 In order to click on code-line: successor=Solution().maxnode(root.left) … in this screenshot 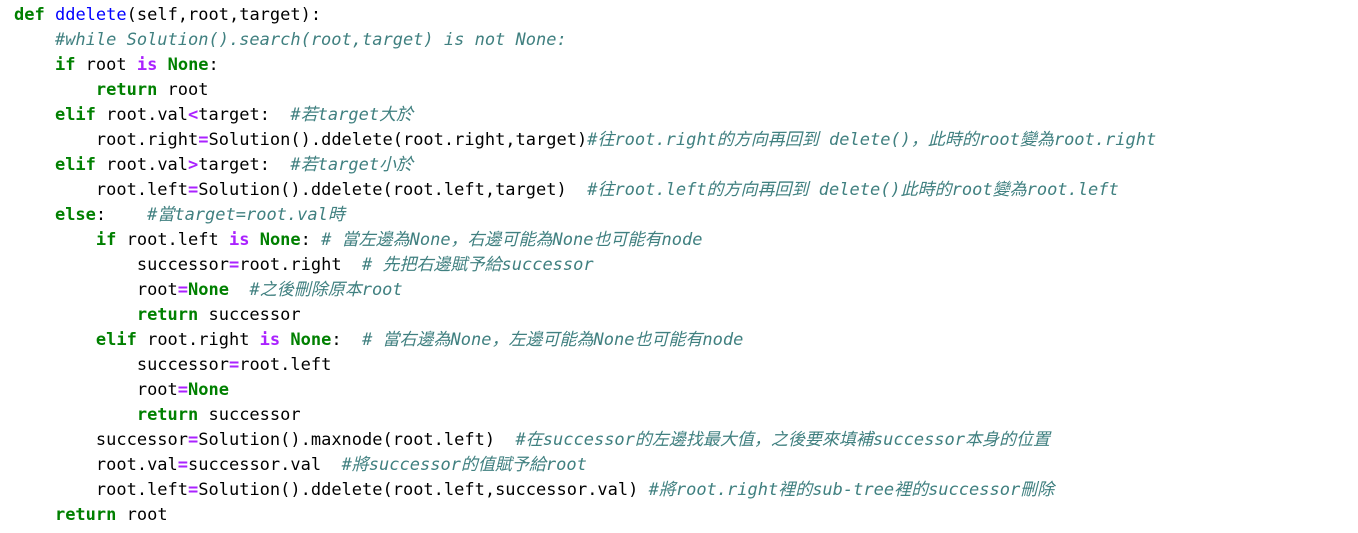, I will do `click(686, 440)`.